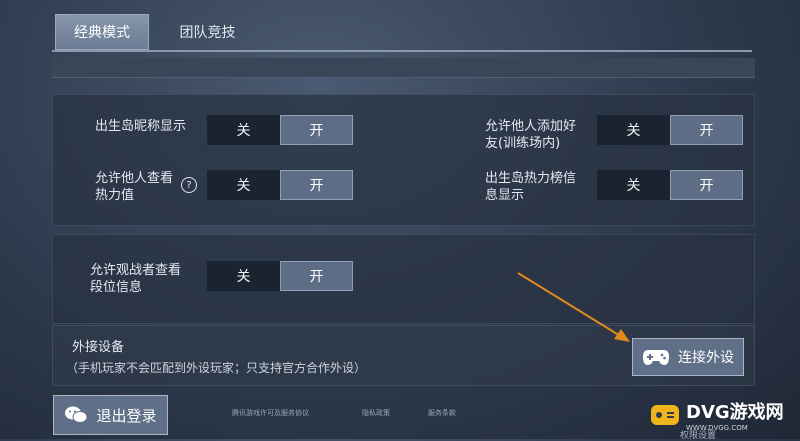  What do you see at coordinates (216, 368) in the screenshot?
I see `external-device-note: （手机玩家不会匹配到外设玩家；只支持官方合作外设）` at bounding box center [216, 368].